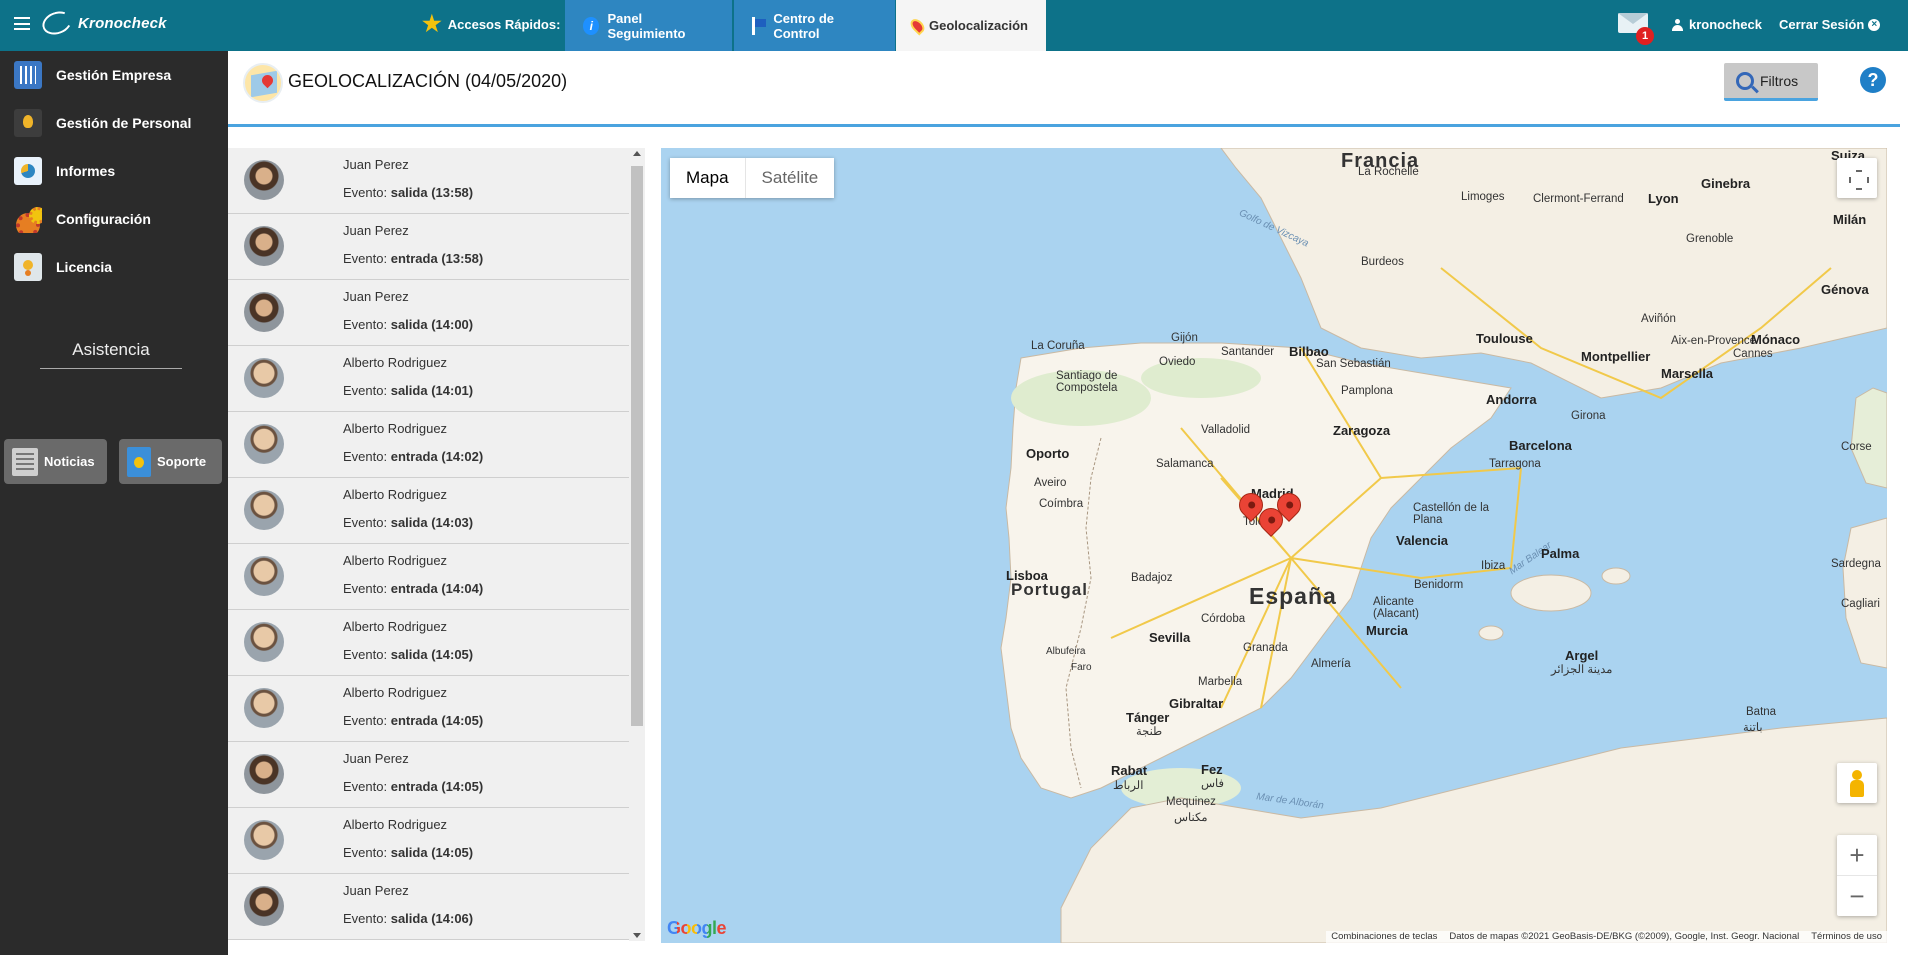  What do you see at coordinates (428, 379) in the screenshot?
I see `list-item: Alberto Rodriguez Evento: salida (14:01)` at bounding box center [428, 379].